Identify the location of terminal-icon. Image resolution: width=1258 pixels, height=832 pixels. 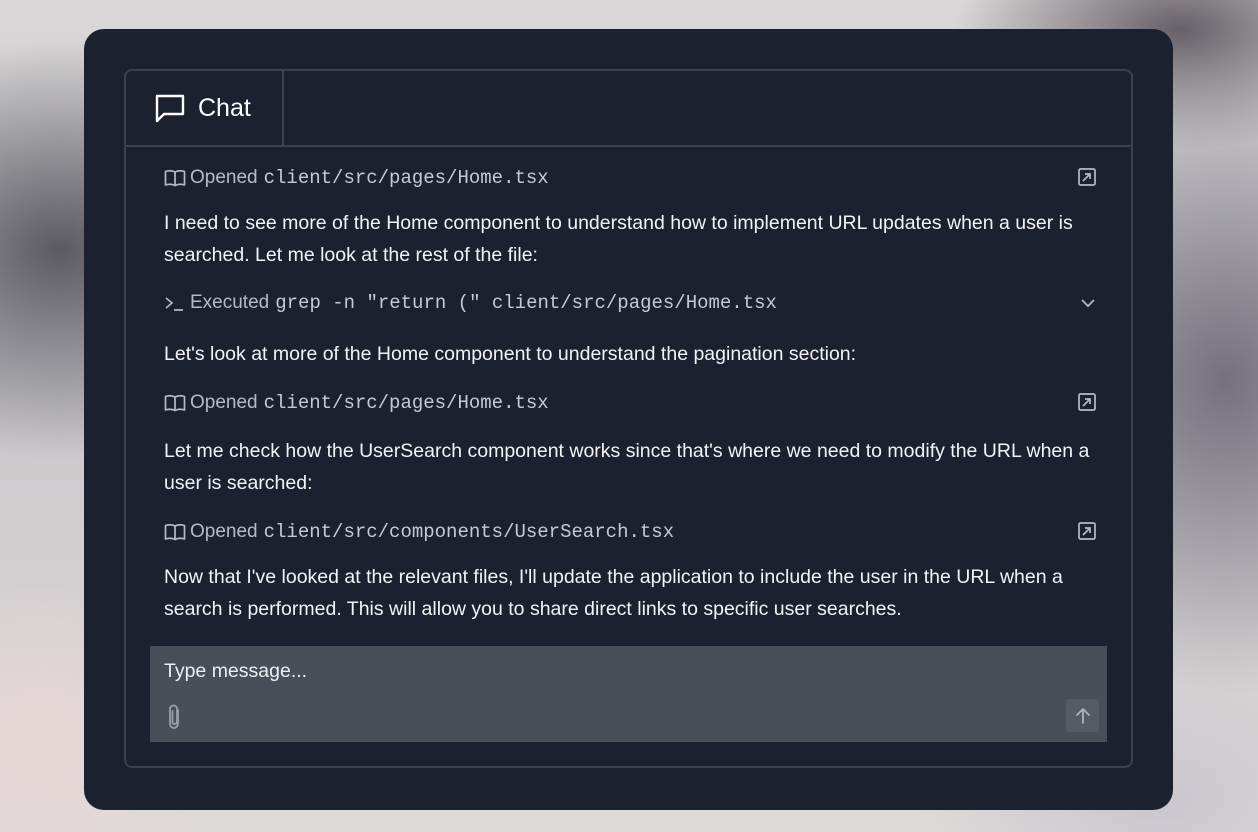
(177, 303).